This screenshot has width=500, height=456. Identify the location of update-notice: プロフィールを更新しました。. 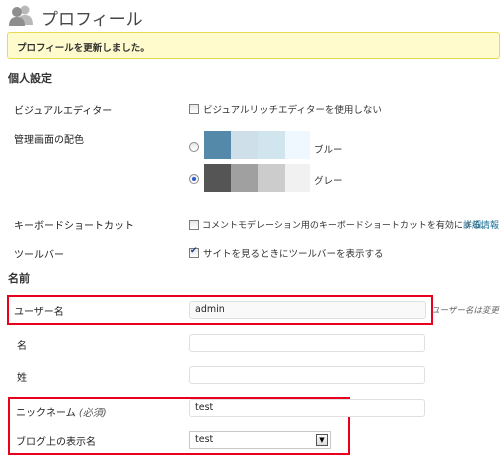
(253, 45).